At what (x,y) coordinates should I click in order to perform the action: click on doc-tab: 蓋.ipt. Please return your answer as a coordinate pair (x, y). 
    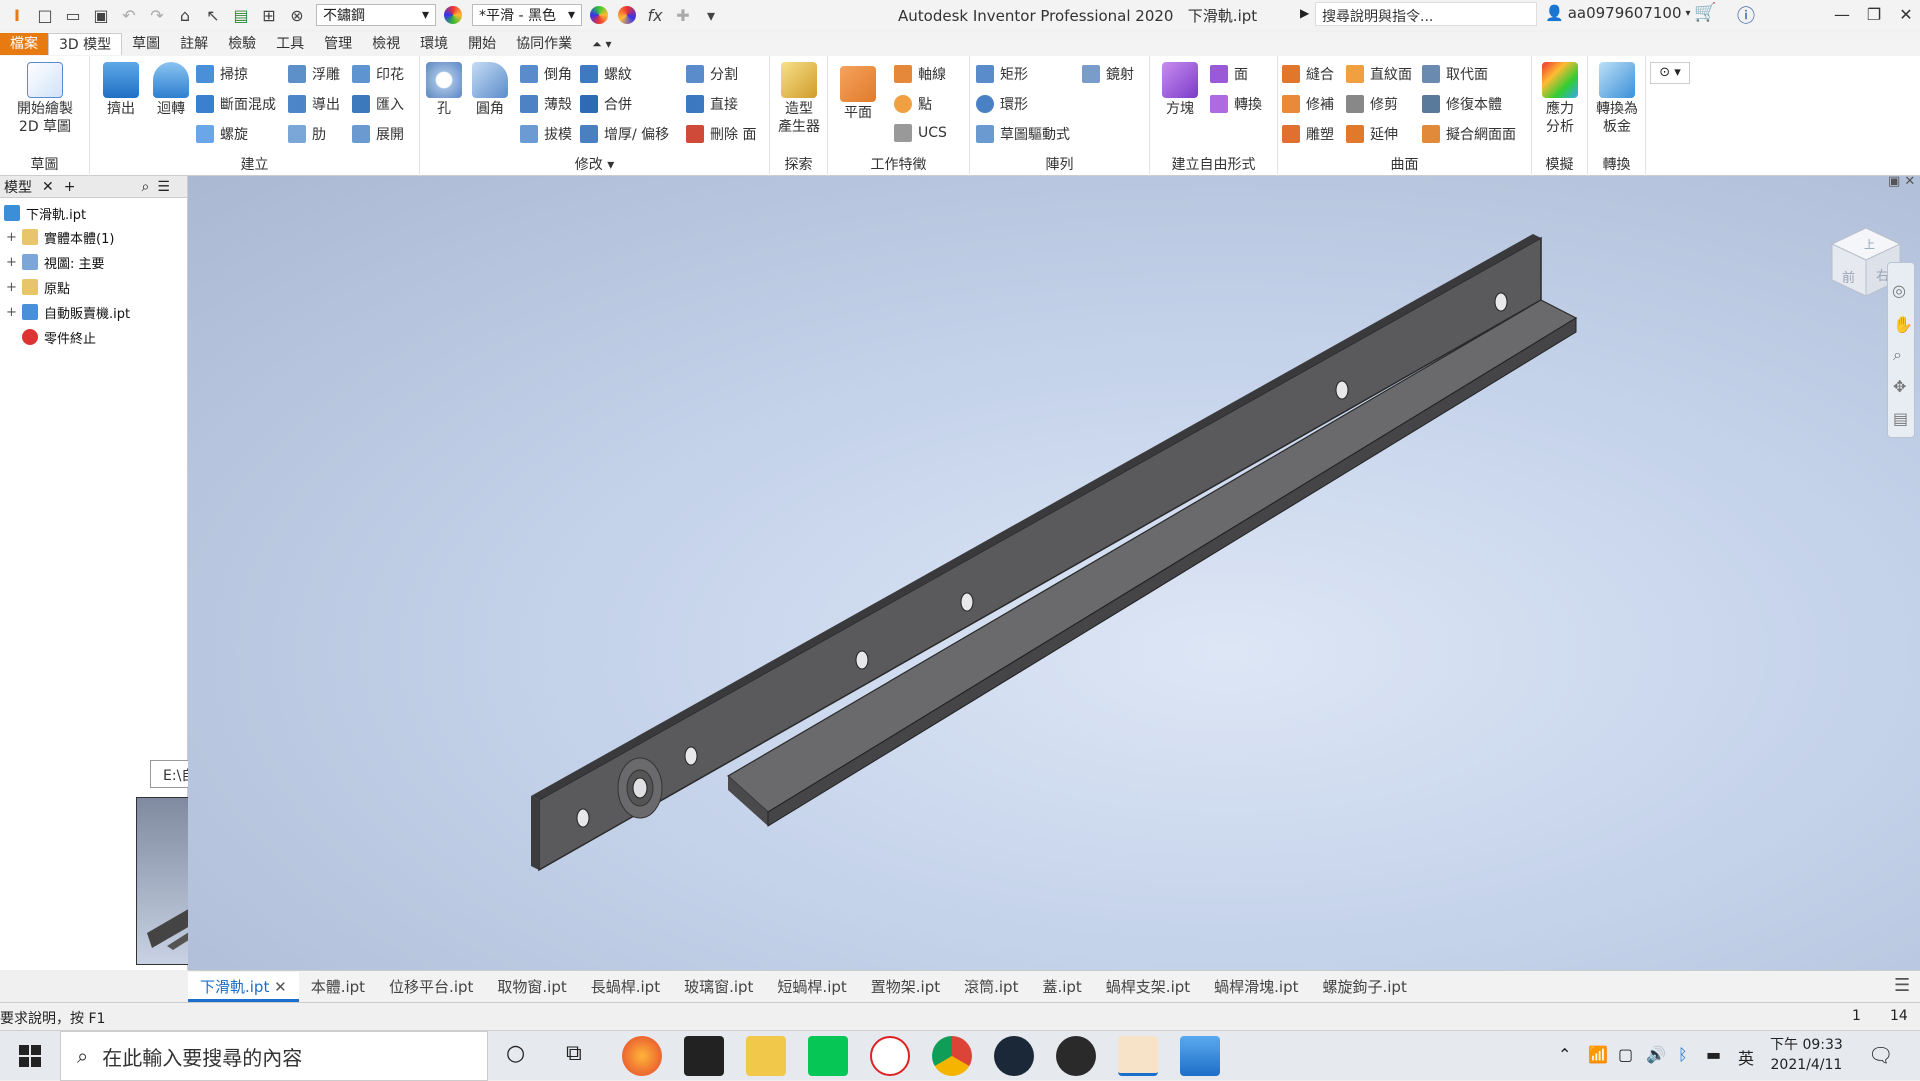
    Looking at the image, I should click on (1061, 987).